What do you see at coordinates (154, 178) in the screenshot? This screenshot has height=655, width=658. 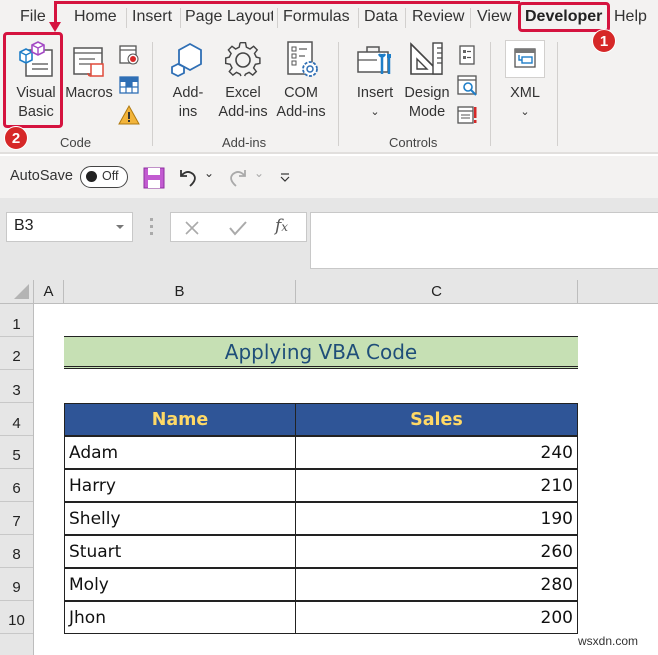 I see `save-icon` at bounding box center [154, 178].